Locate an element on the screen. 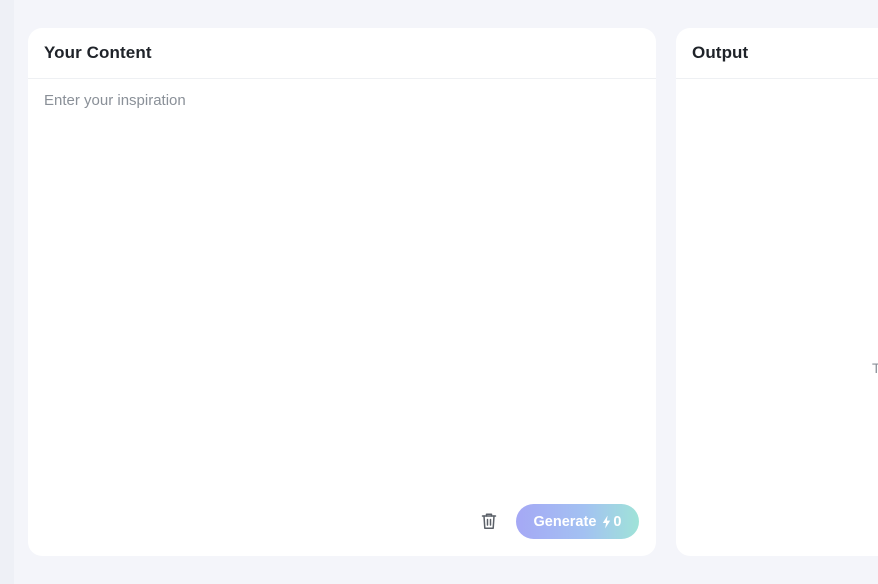 The height and width of the screenshot is (584, 878). output-placeholder-text: T is located at coordinates (875, 368).